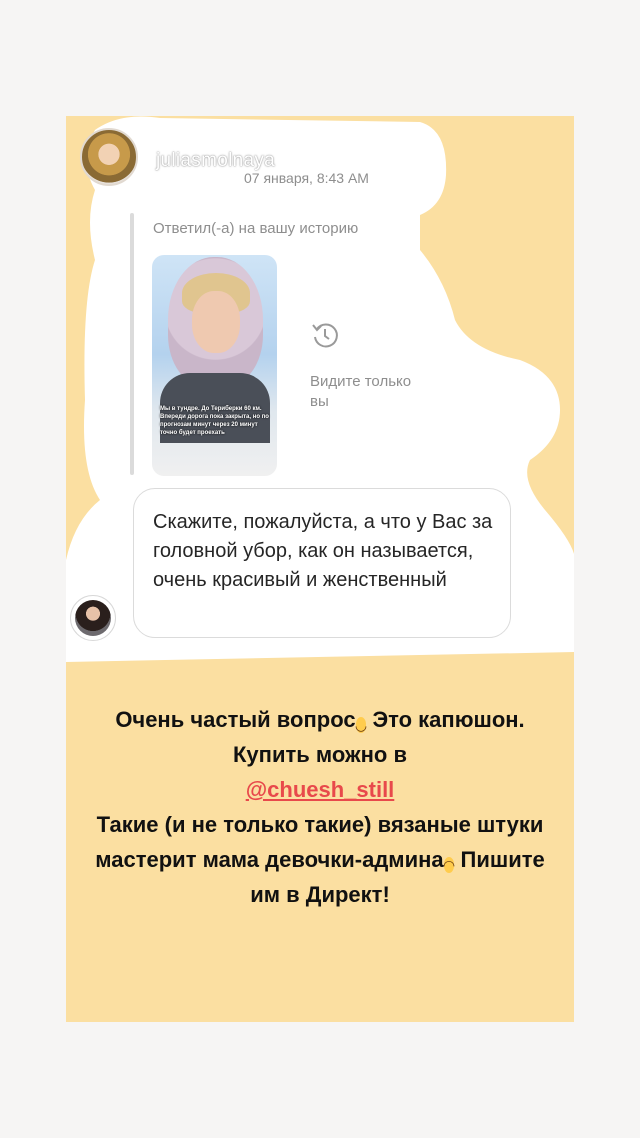 This screenshot has height=1138, width=640. What do you see at coordinates (306, 178) in the screenshot?
I see `timestamp: 07 января, 8:43 AM` at bounding box center [306, 178].